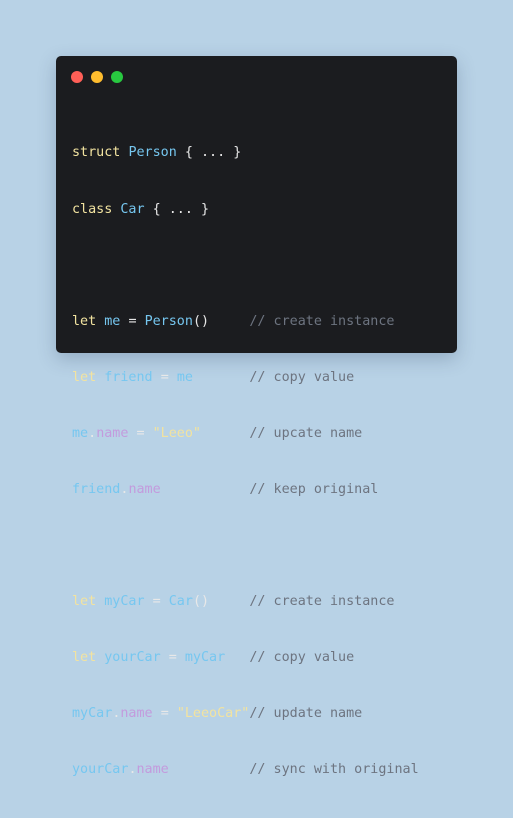 Image resolution: width=513 pixels, height=818 pixels. I want to click on variable: myCar, so click(124, 602).